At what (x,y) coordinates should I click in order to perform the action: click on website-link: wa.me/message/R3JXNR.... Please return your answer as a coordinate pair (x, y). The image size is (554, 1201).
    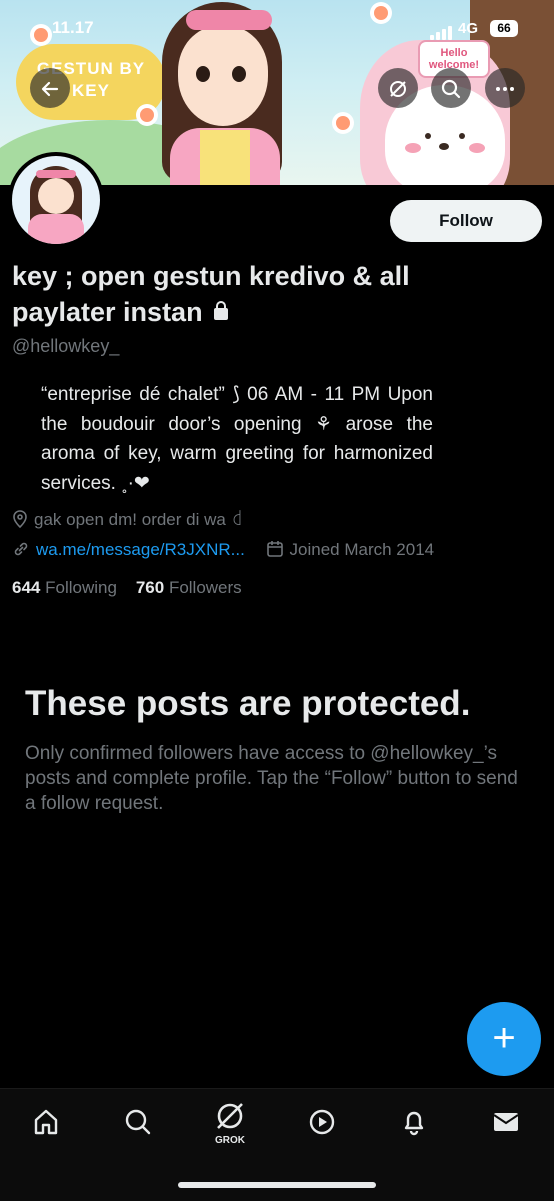
    Looking at the image, I should click on (140, 549).